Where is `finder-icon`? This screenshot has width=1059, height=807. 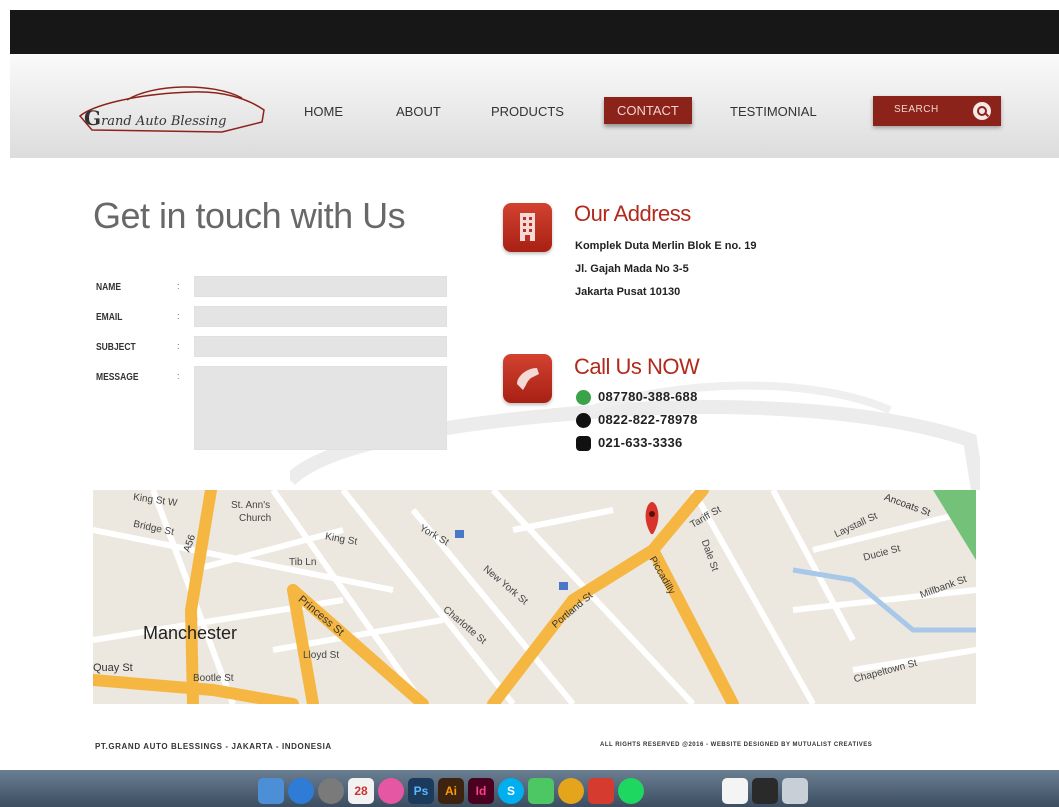
finder-icon is located at coordinates (271, 791).